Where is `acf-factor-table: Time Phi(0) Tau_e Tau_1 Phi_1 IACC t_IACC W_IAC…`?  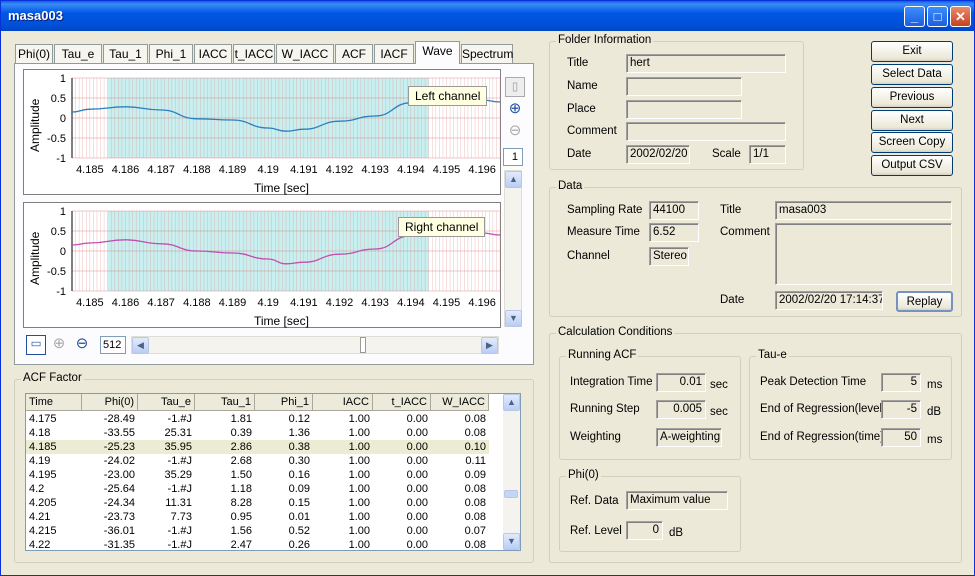 acf-factor-table: Time Phi(0) Tau_e Tau_1 Phi_1 IACC t_IACC W_IAC… is located at coordinates (273, 472).